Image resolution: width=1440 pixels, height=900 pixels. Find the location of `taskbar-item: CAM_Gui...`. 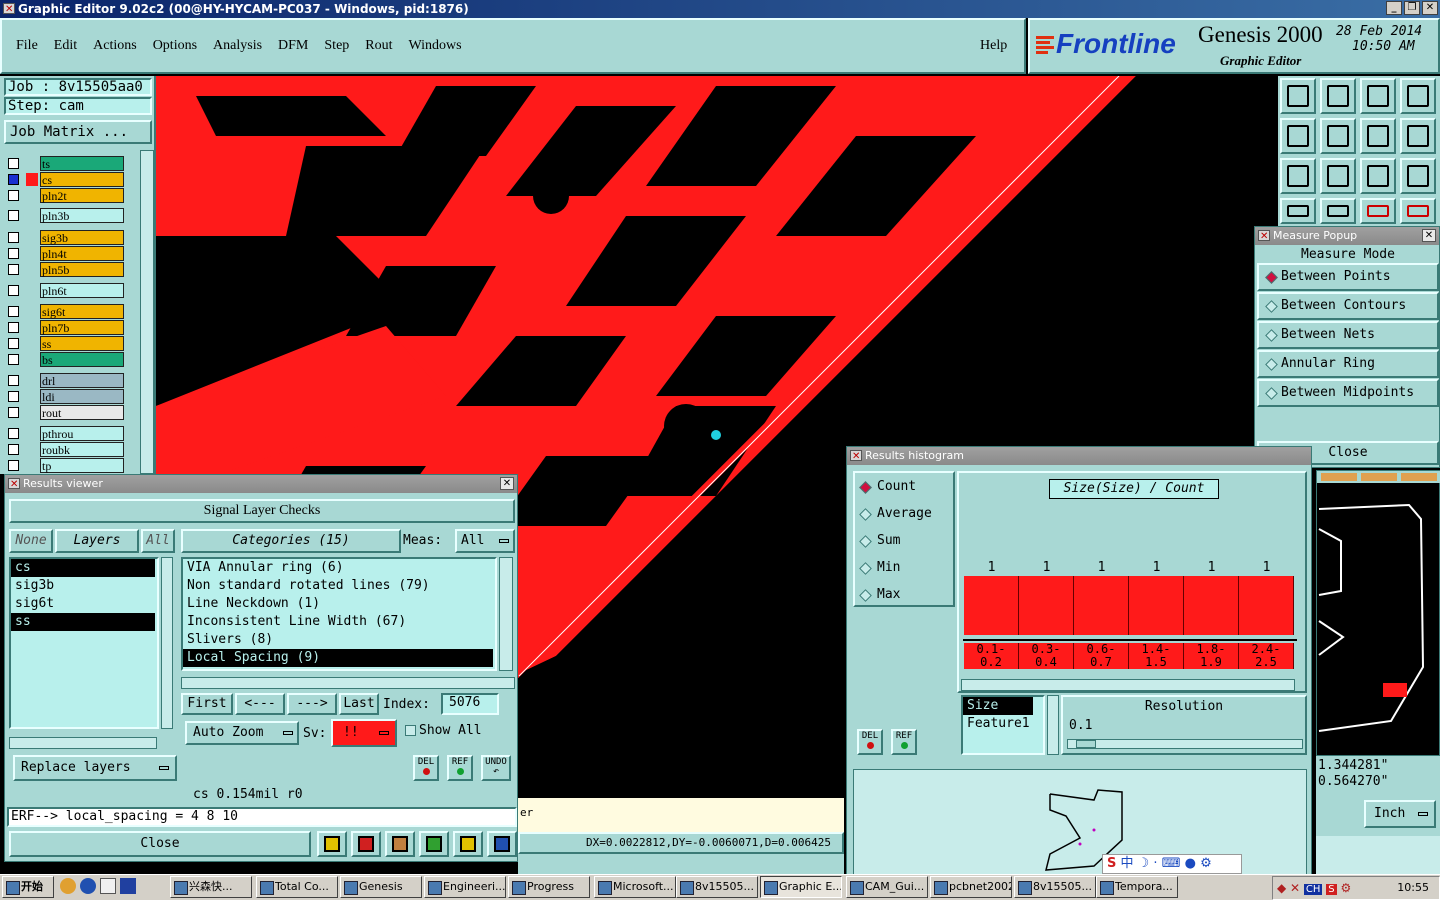

taskbar-item: CAM_Gui... is located at coordinates (887, 887).